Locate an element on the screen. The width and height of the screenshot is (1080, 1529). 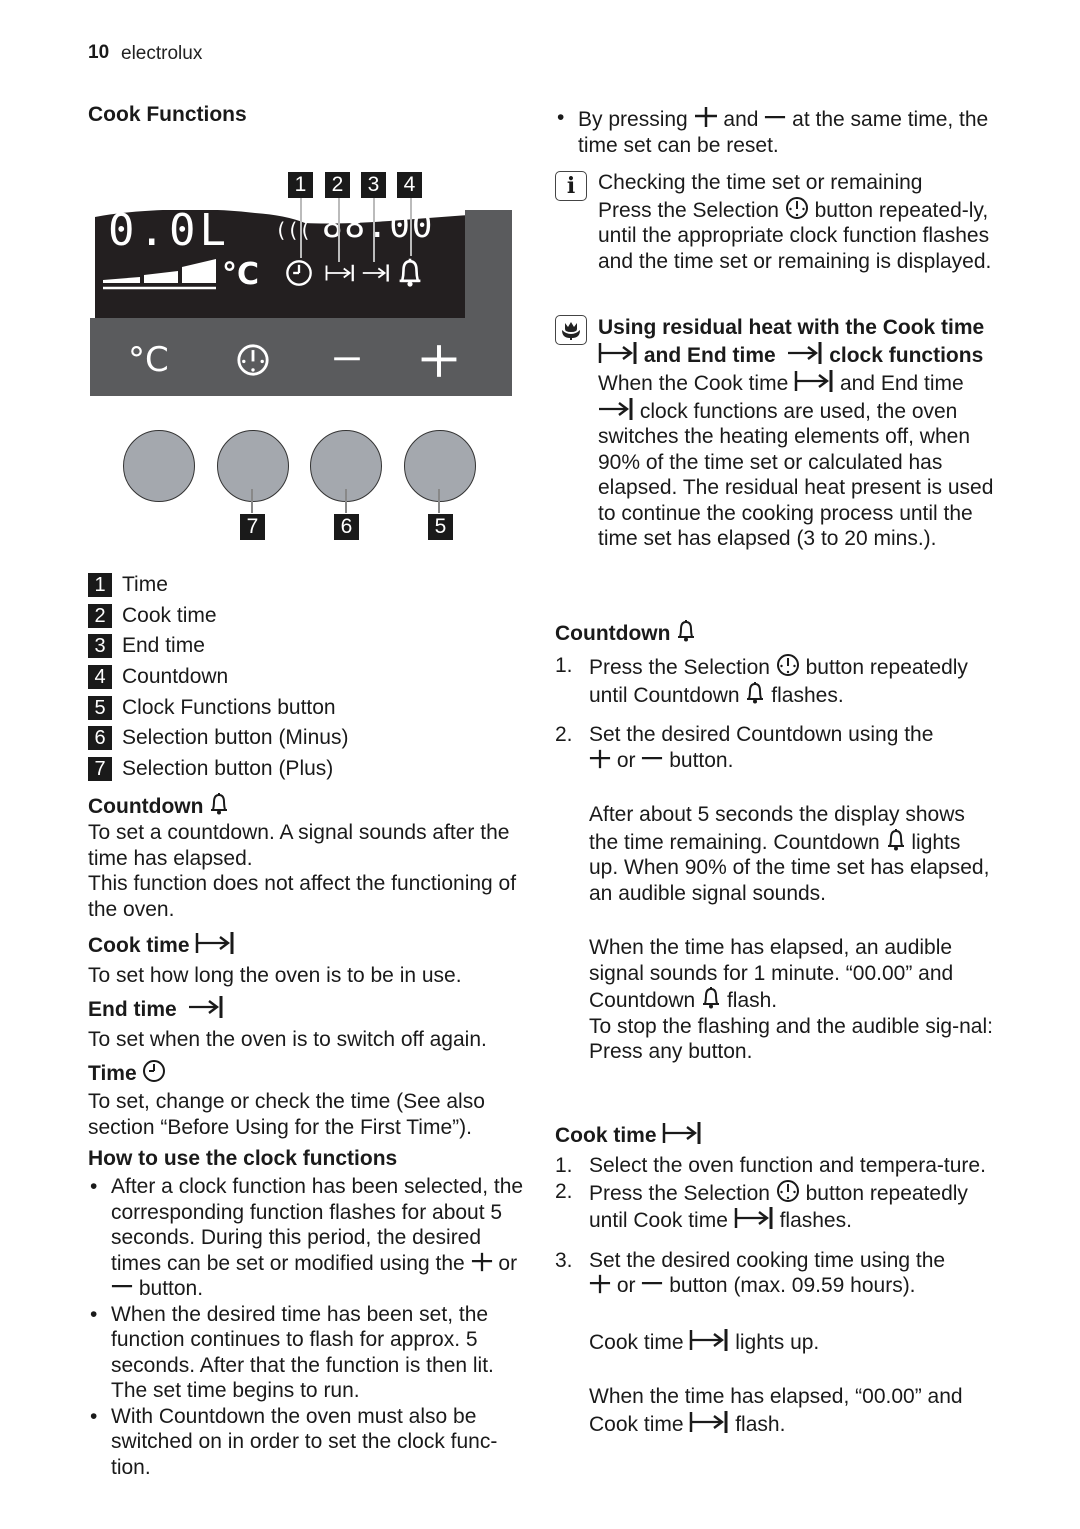
bullet-text: button. is located at coordinates (171, 1288).